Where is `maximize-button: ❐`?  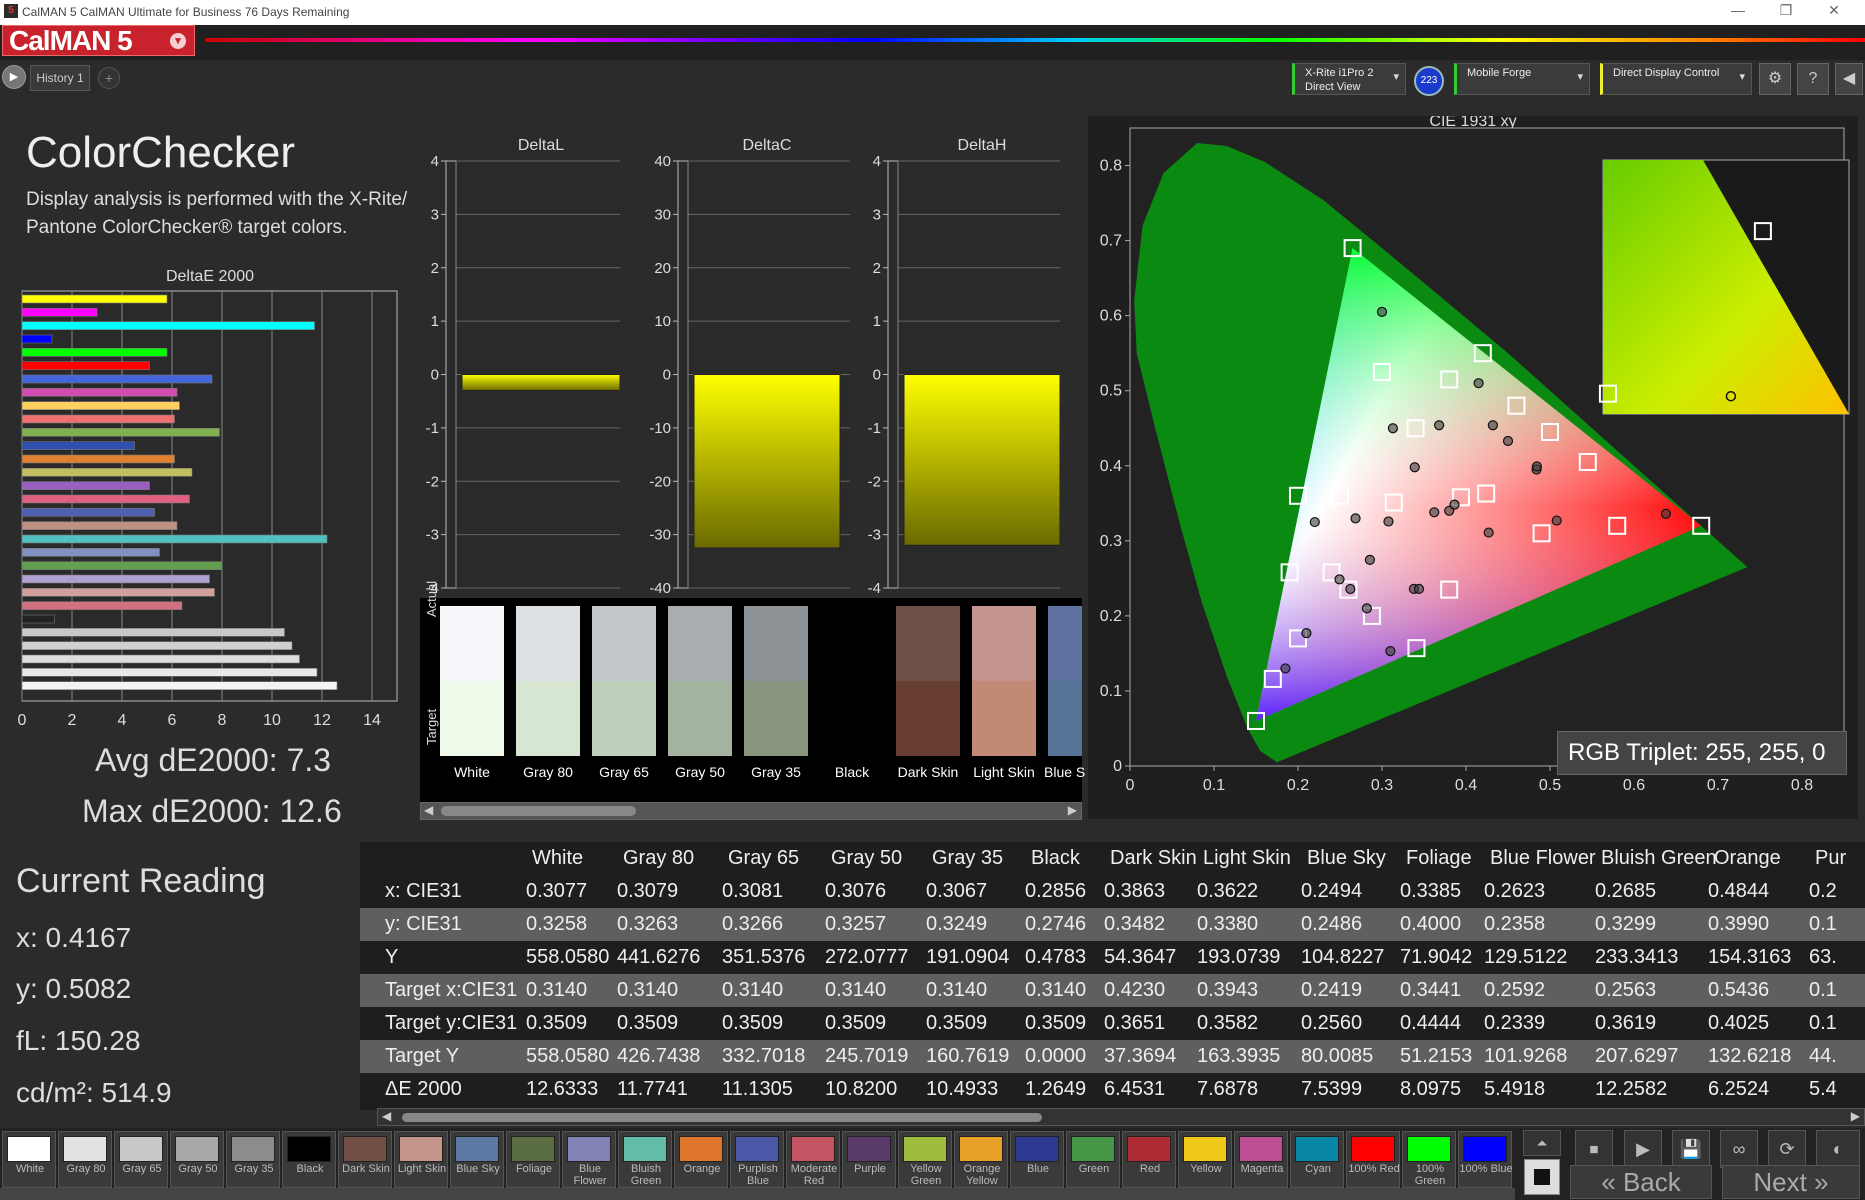
maximize-button: ❐ is located at coordinates (1786, 10).